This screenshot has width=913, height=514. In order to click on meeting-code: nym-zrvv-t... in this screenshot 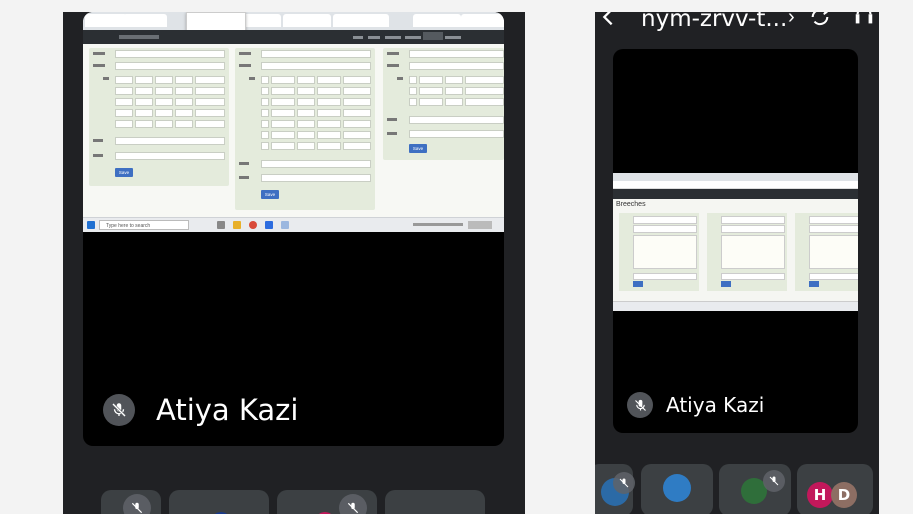, I will do `click(714, 22)`.